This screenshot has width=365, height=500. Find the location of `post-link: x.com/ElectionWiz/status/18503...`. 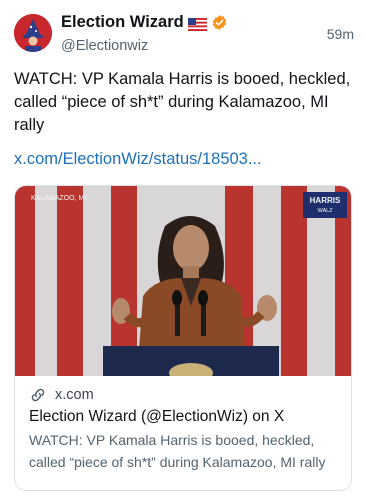

post-link: x.com/ElectionWiz/status/18503... is located at coordinates (138, 159).